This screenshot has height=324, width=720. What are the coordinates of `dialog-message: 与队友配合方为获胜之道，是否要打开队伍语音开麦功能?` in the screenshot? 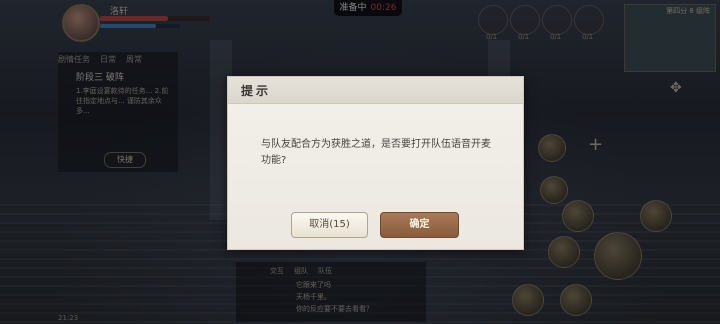 It's located at (376, 152).